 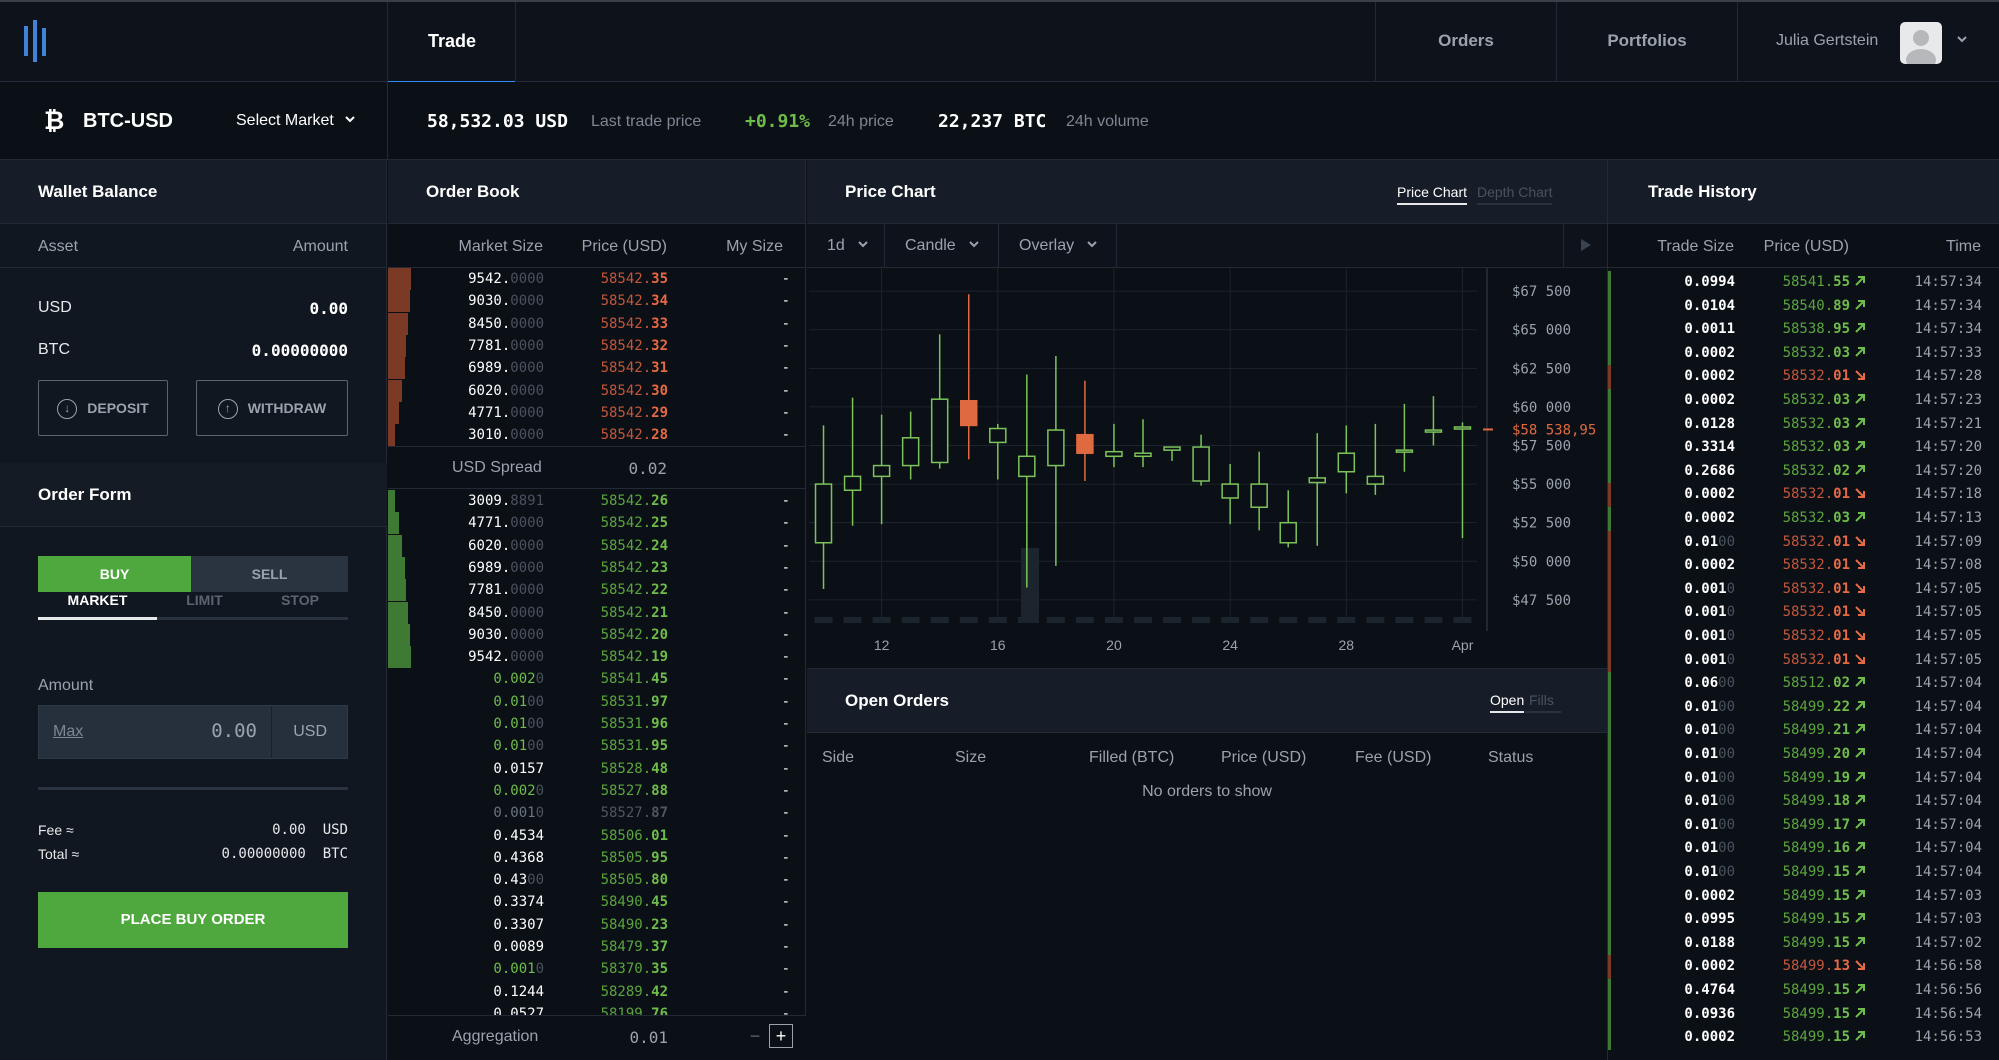 What do you see at coordinates (597, 634) in the screenshot?
I see `ob-bid-row: 9030.0000 58542.20 -` at bounding box center [597, 634].